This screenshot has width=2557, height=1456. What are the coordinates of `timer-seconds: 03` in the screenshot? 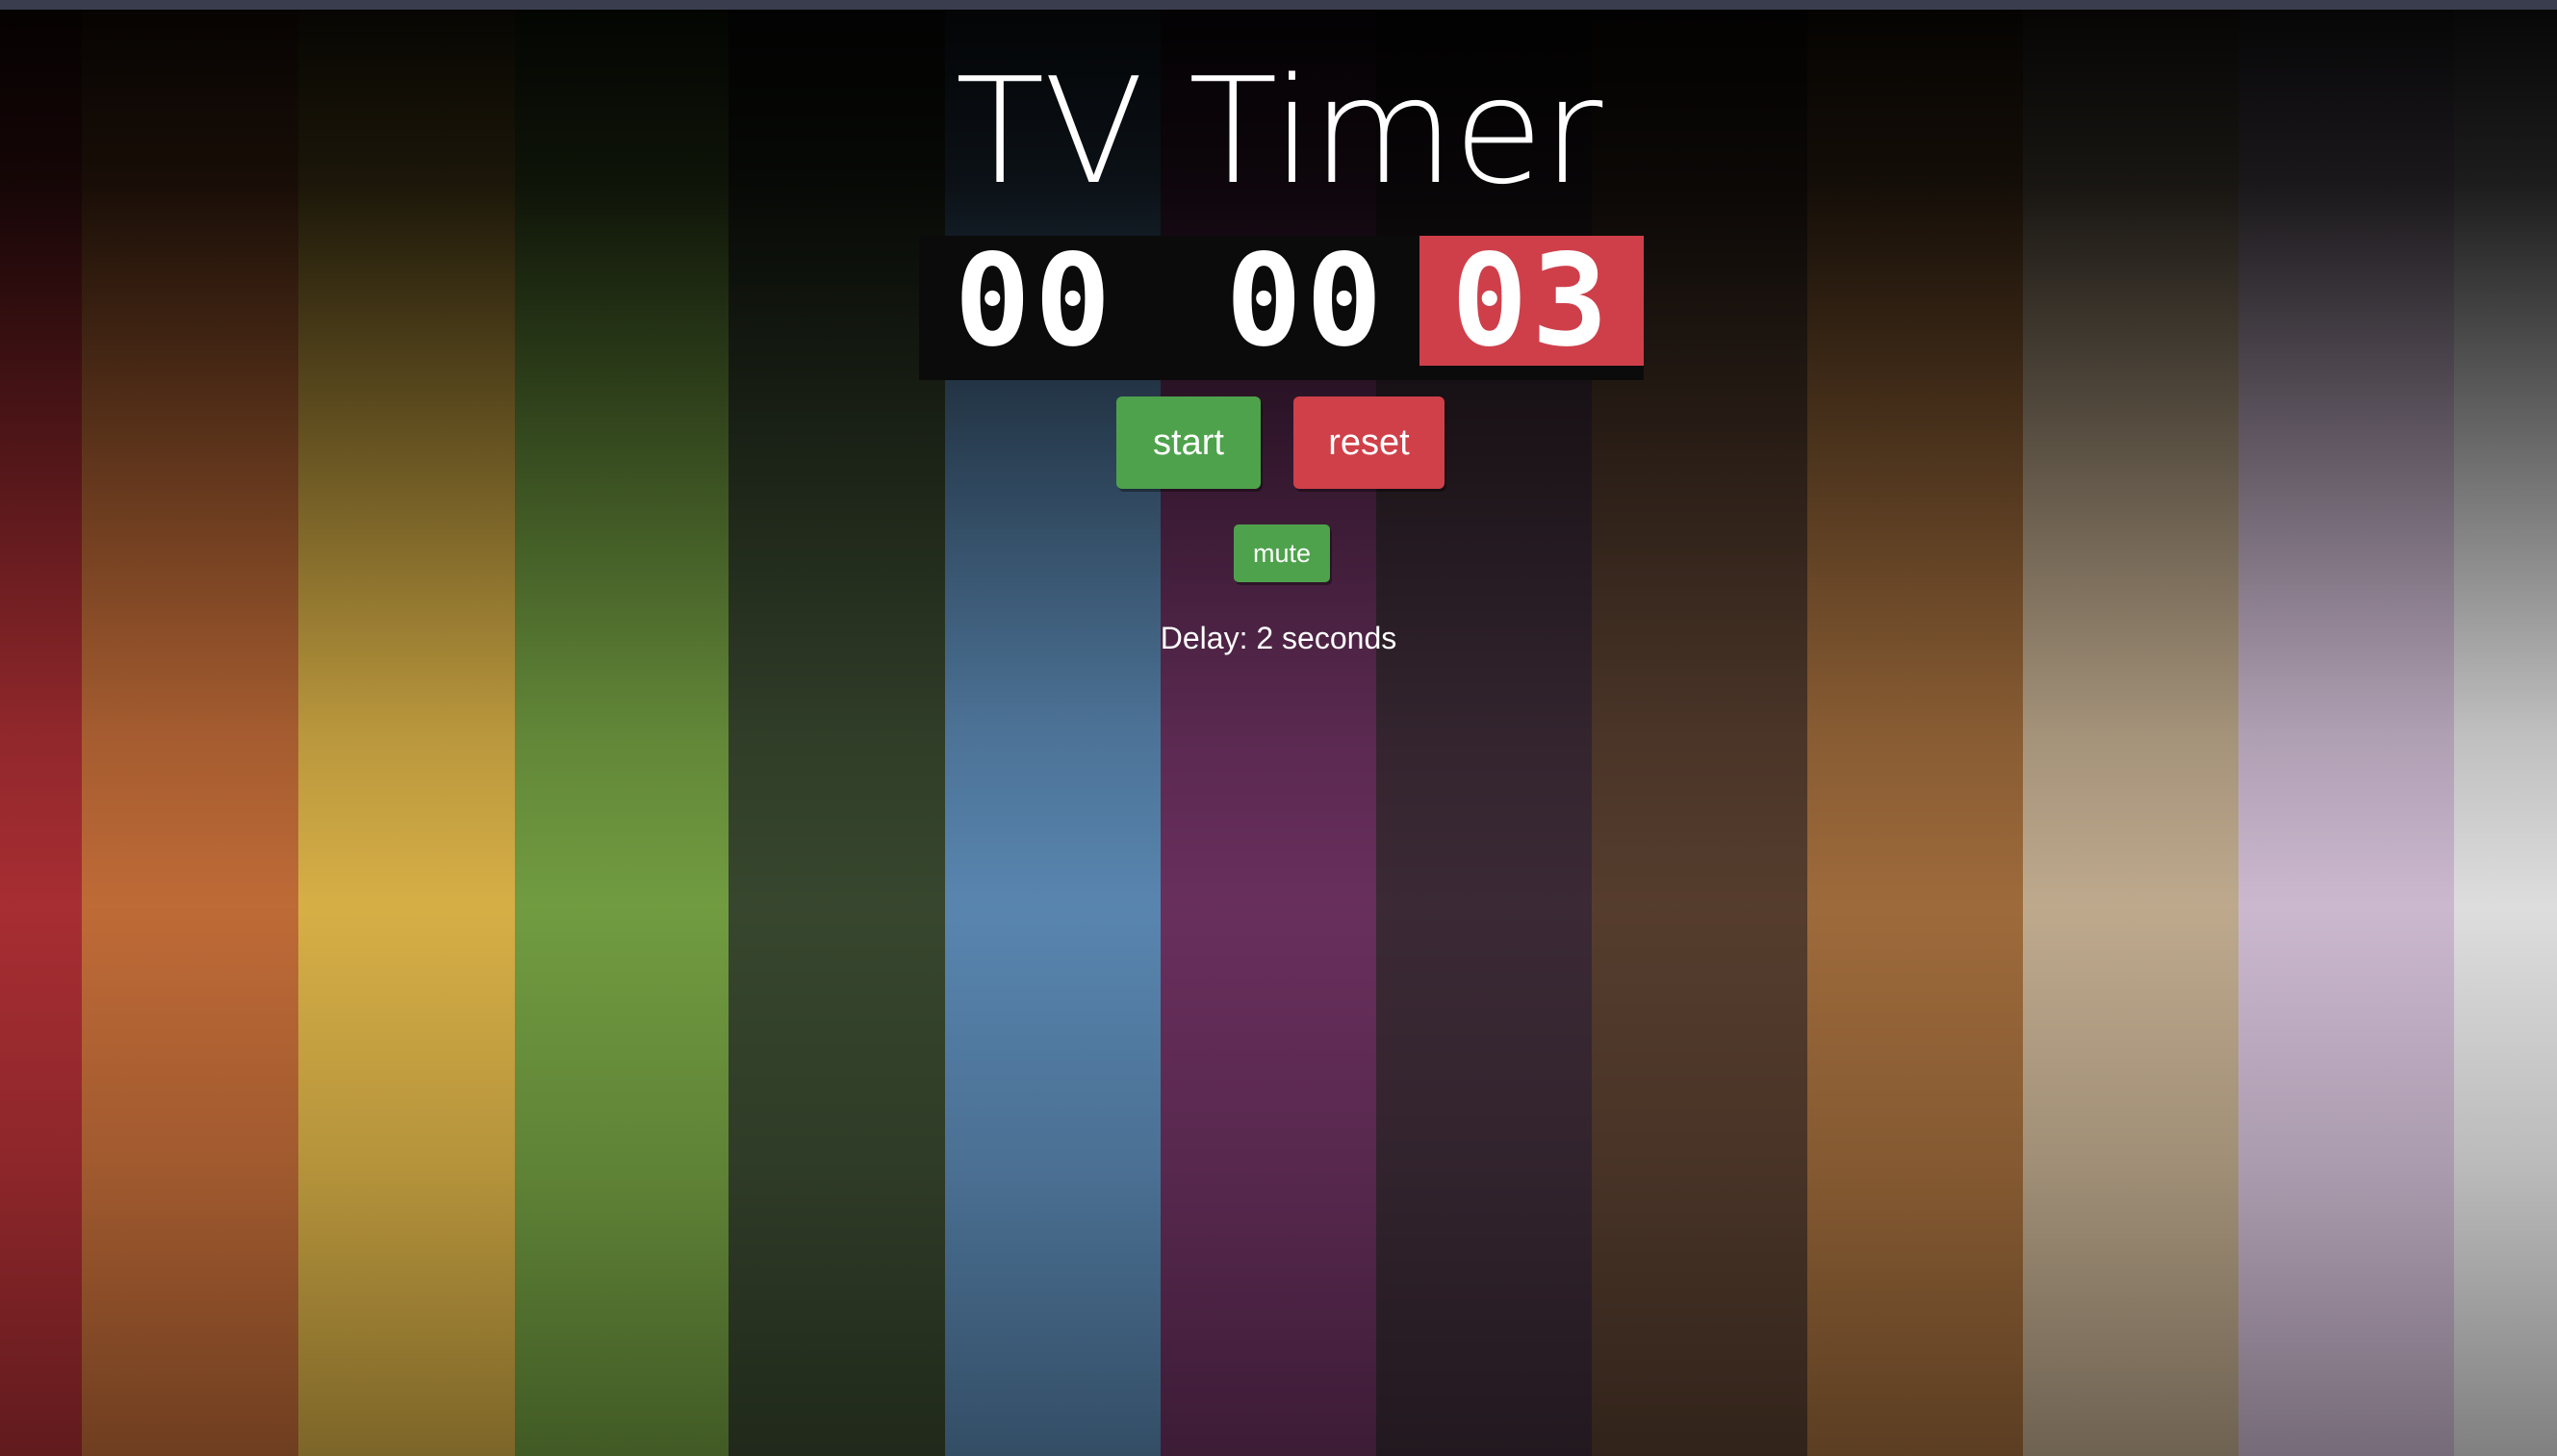 It's located at (1531, 301).